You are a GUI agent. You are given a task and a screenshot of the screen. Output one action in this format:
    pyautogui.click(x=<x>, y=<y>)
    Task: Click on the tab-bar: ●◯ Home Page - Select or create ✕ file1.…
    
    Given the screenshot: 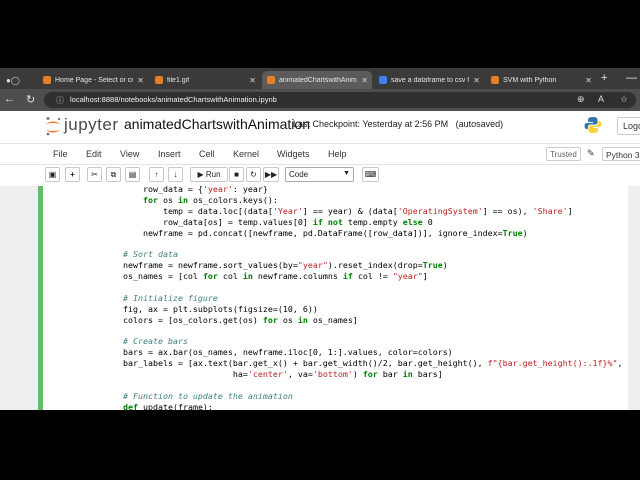 What is the action you would take?
    pyautogui.click(x=320, y=78)
    